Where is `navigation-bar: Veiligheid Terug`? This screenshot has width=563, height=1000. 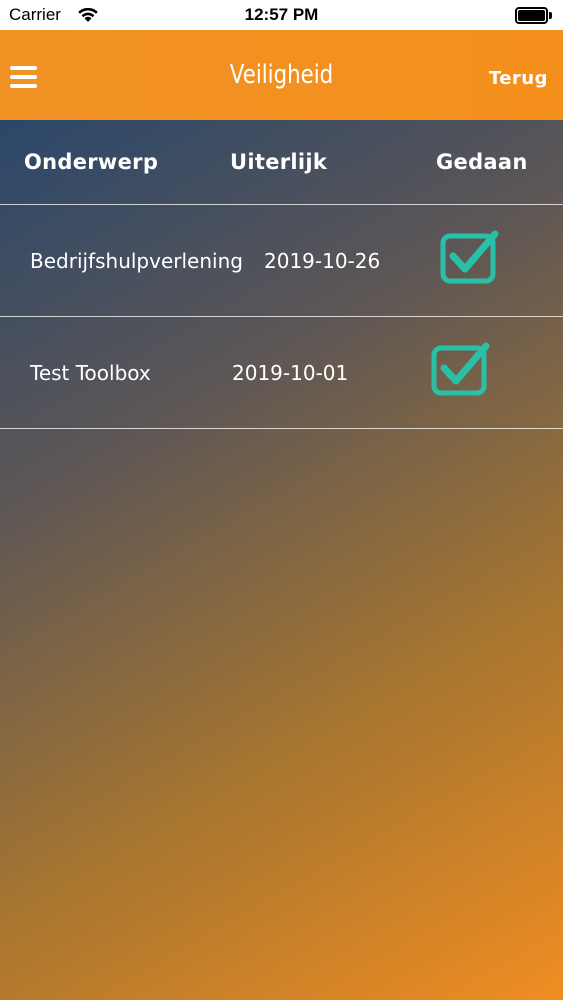 navigation-bar: Veiligheid Terug is located at coordinates (281, 75).